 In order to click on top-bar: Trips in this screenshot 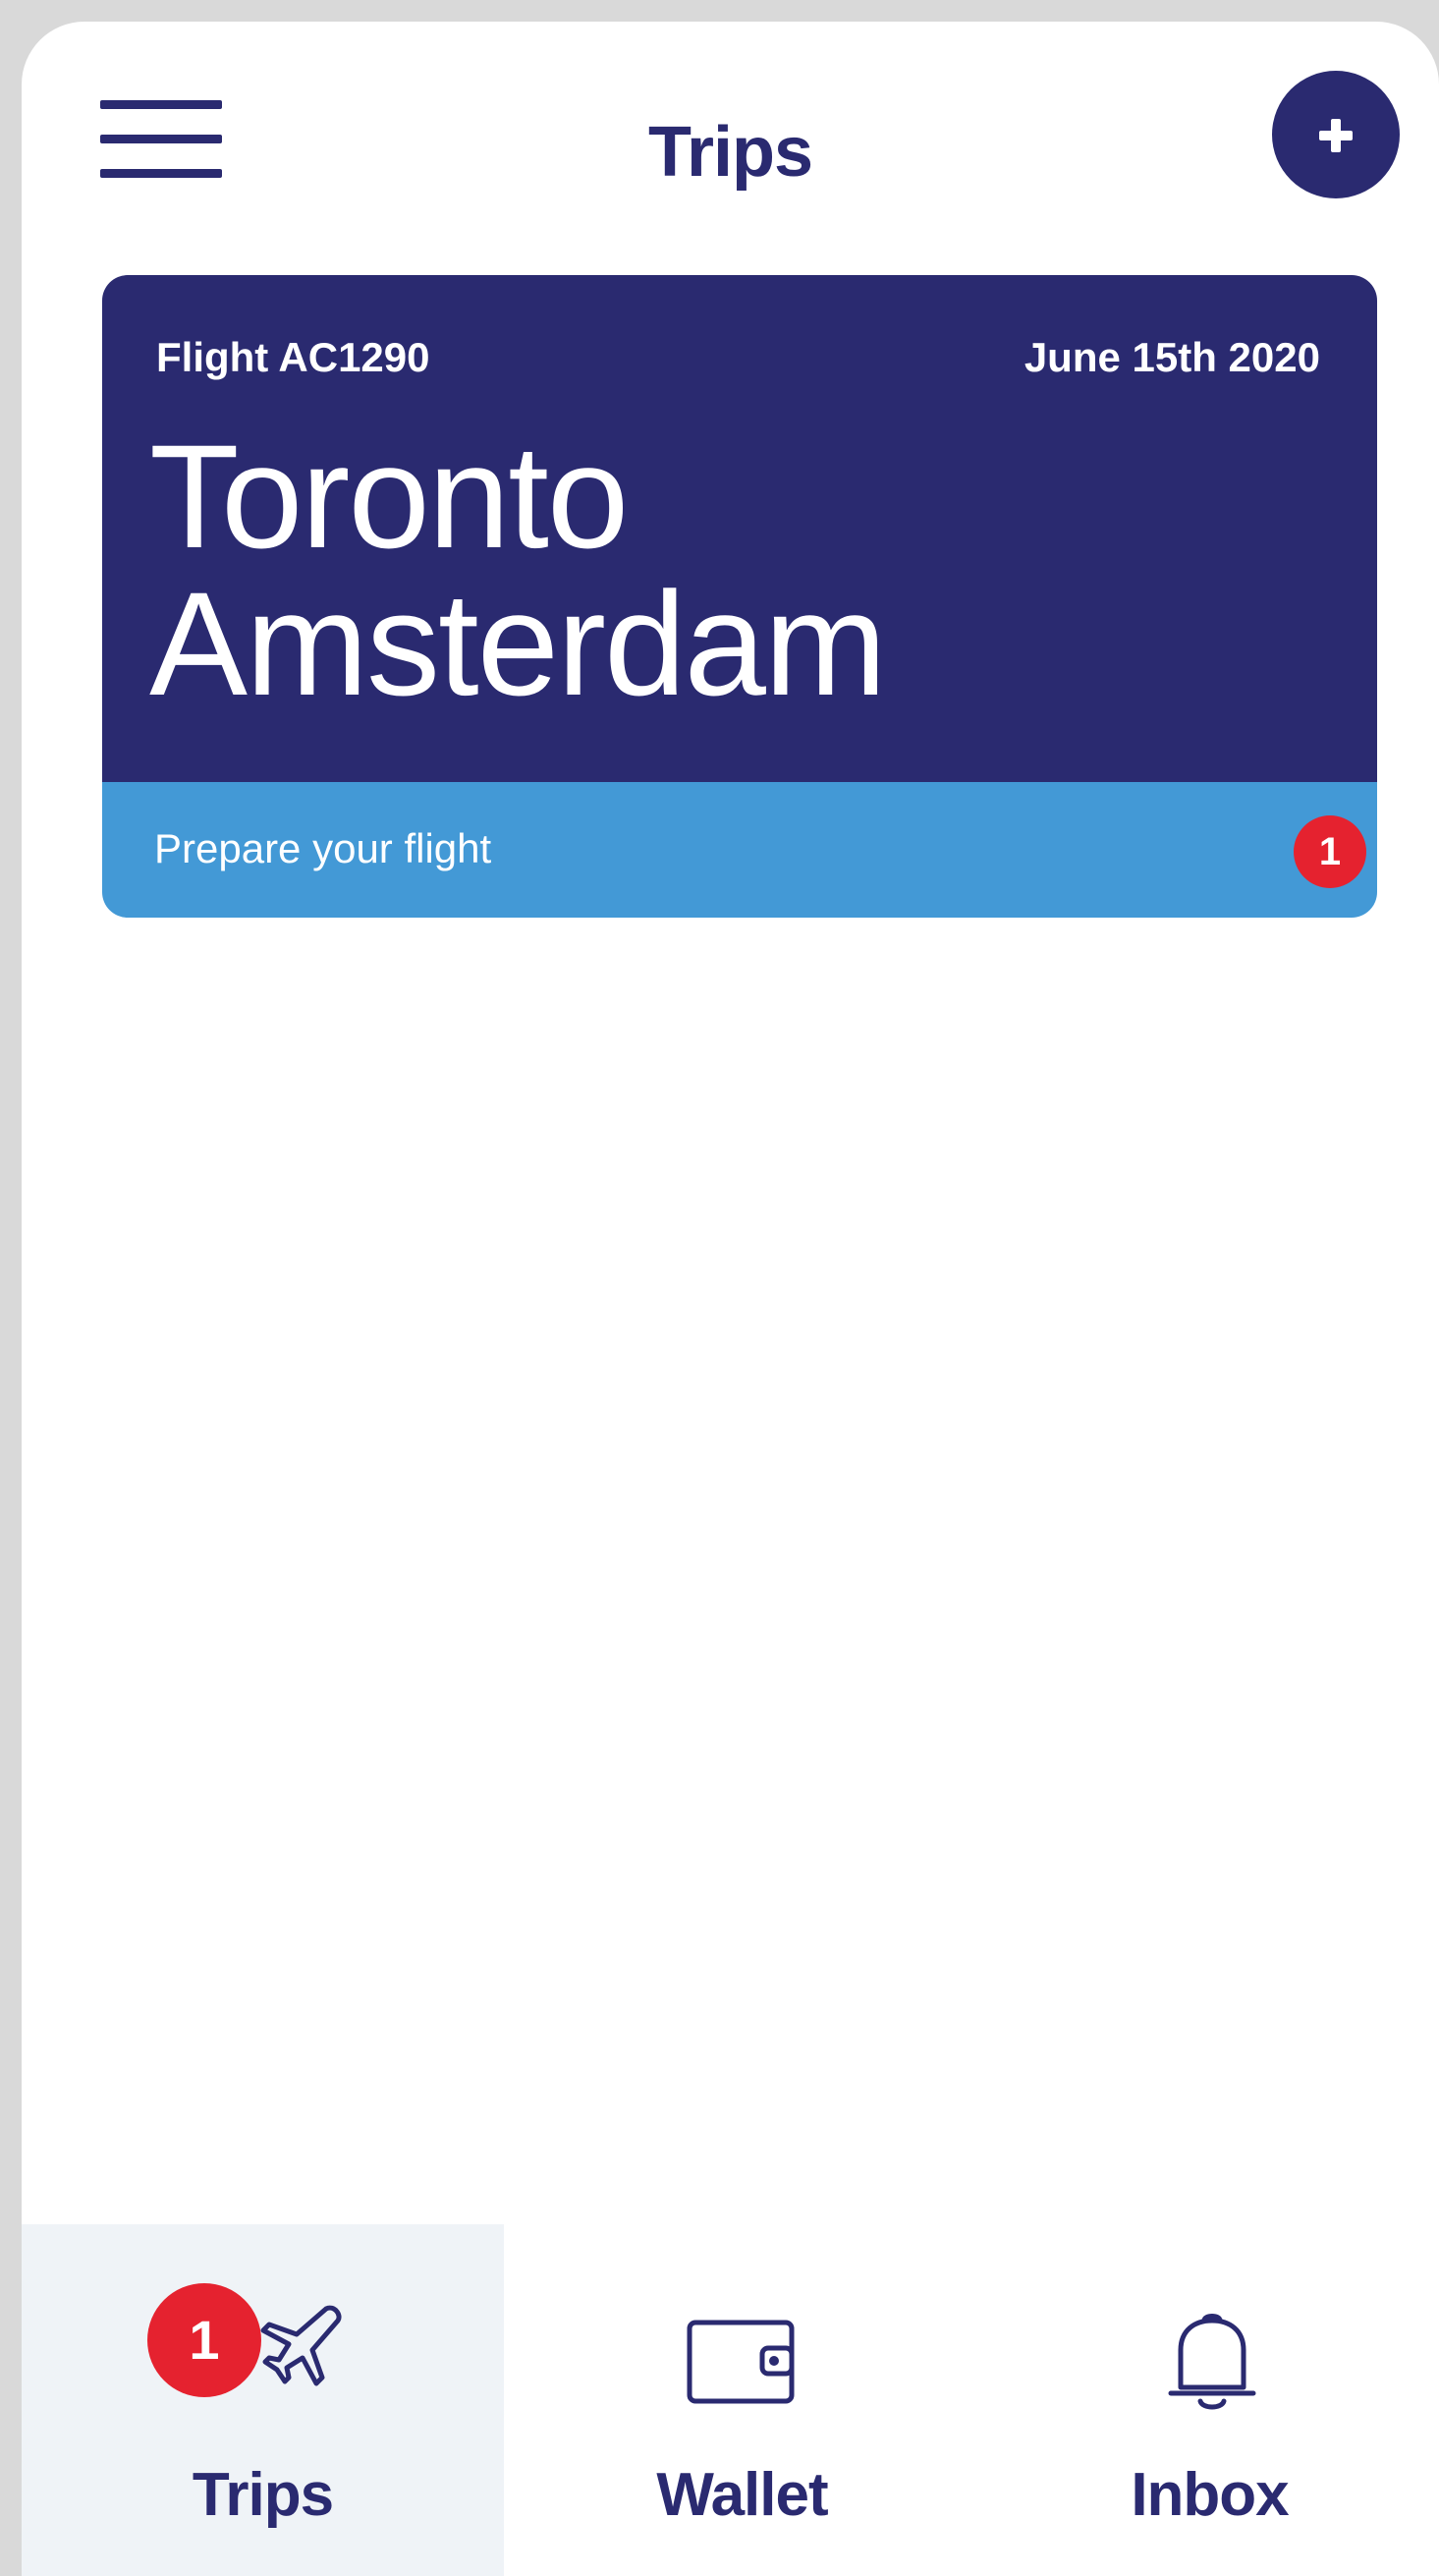, I will do `click(731, 139)`.